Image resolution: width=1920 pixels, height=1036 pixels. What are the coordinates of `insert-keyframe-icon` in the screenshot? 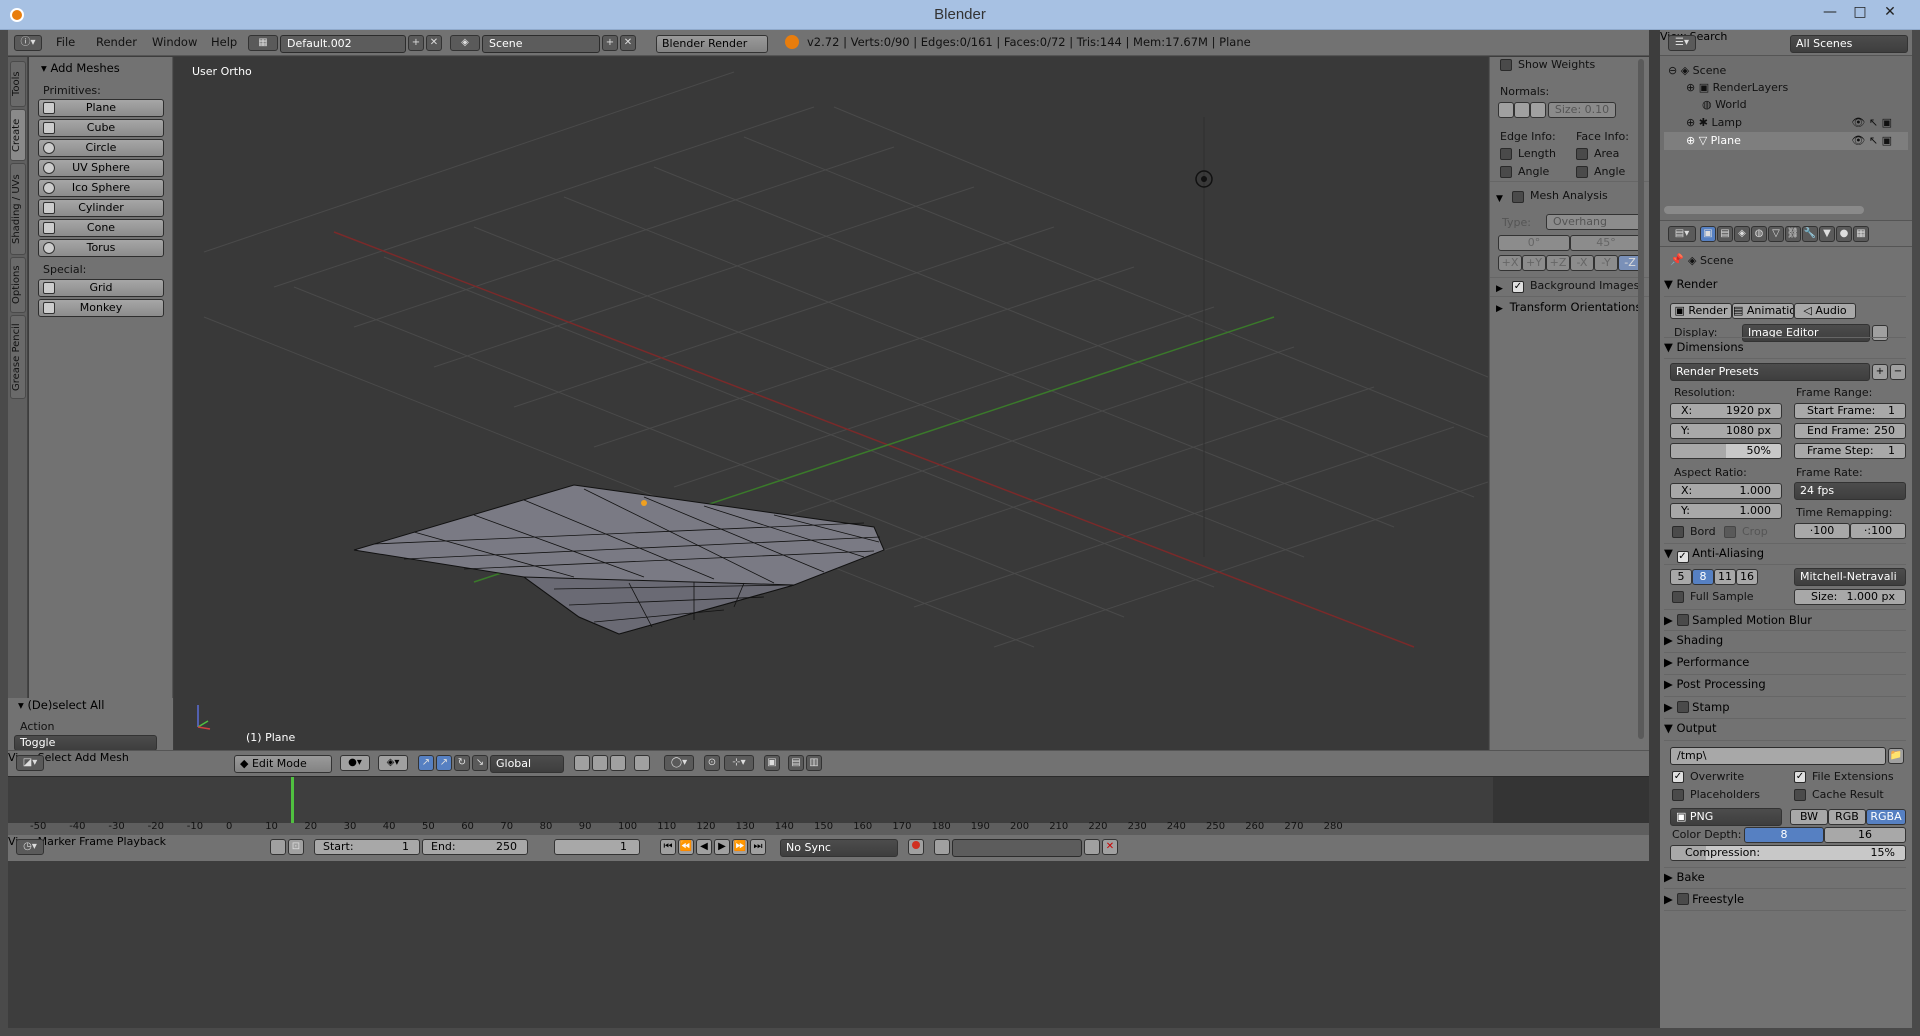 It's located at (1092, 847).